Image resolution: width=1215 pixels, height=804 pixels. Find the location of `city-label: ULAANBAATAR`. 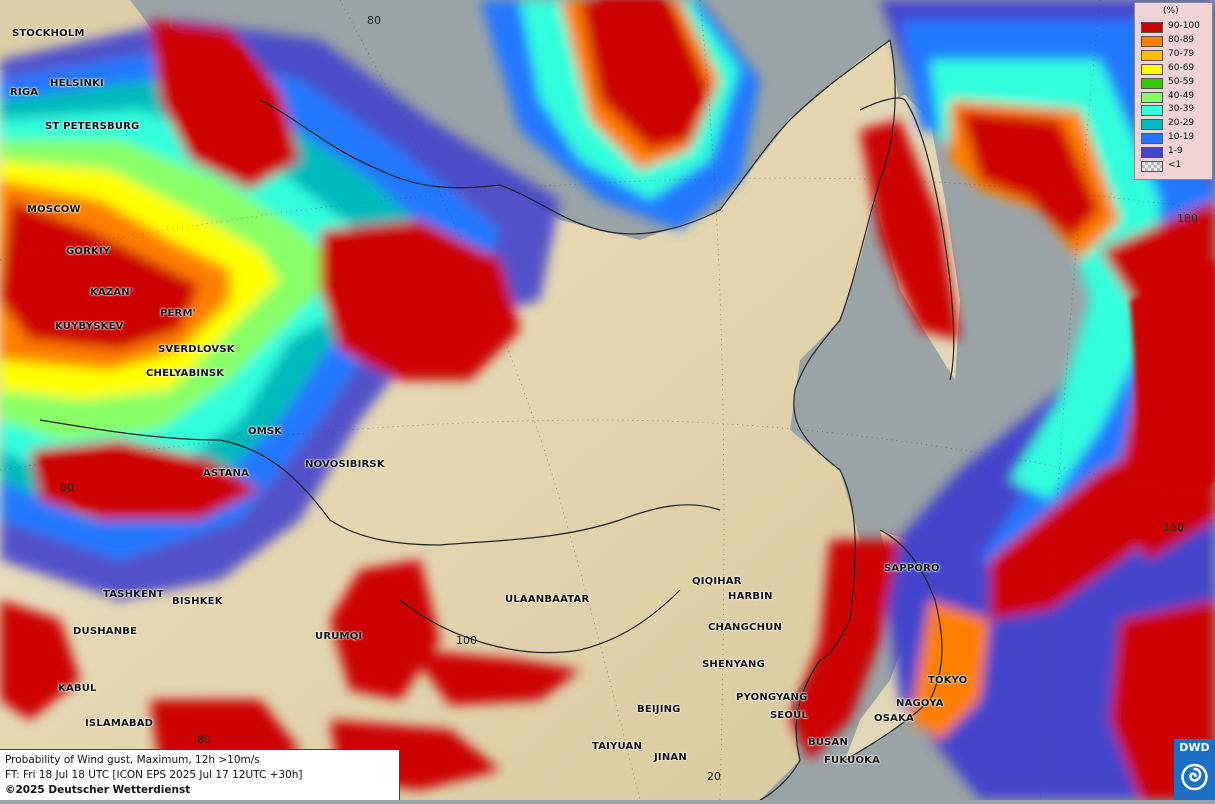

city-label: ULAANBAATAR is located at coordinates (547, 599).